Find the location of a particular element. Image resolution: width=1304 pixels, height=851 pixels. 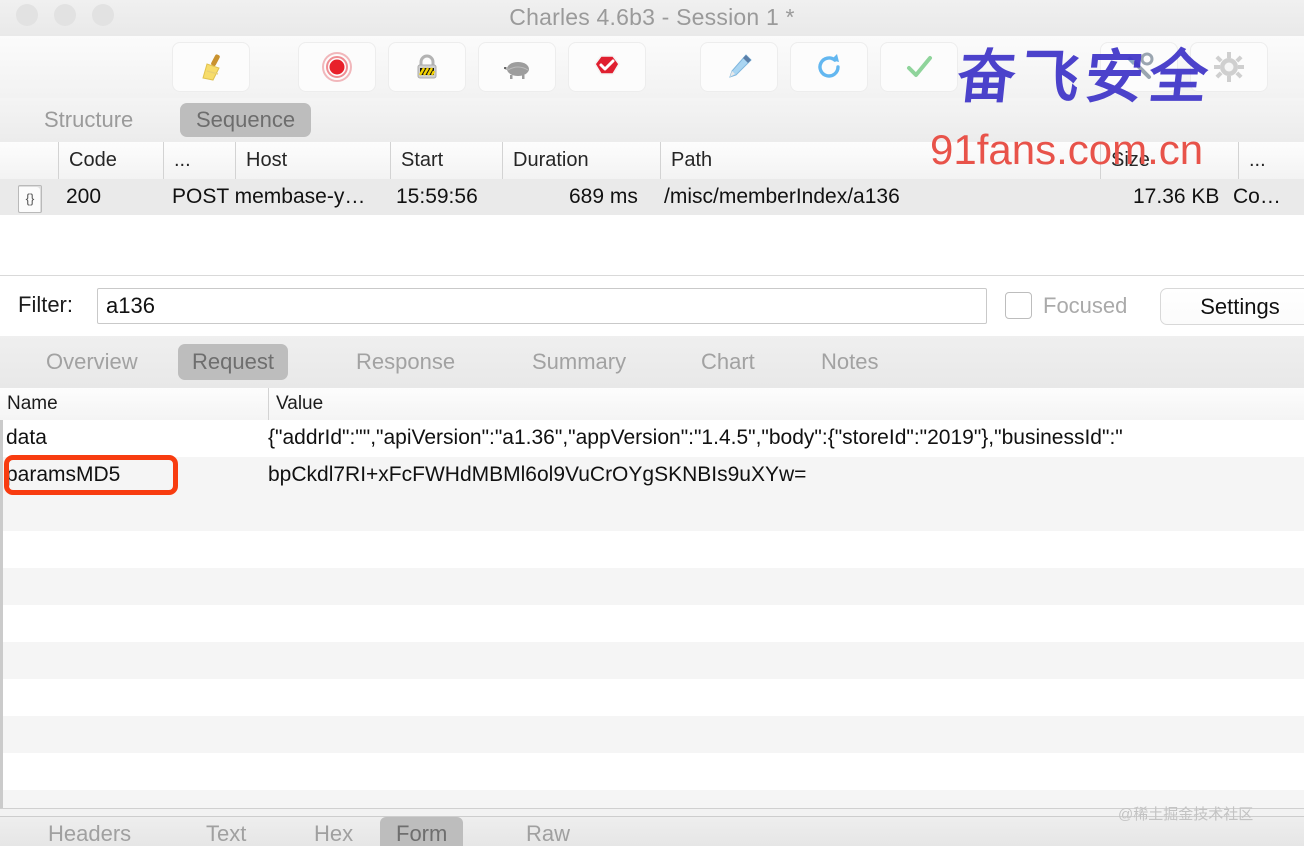

tab-summary: Summary is located at coordinates (579, 362).